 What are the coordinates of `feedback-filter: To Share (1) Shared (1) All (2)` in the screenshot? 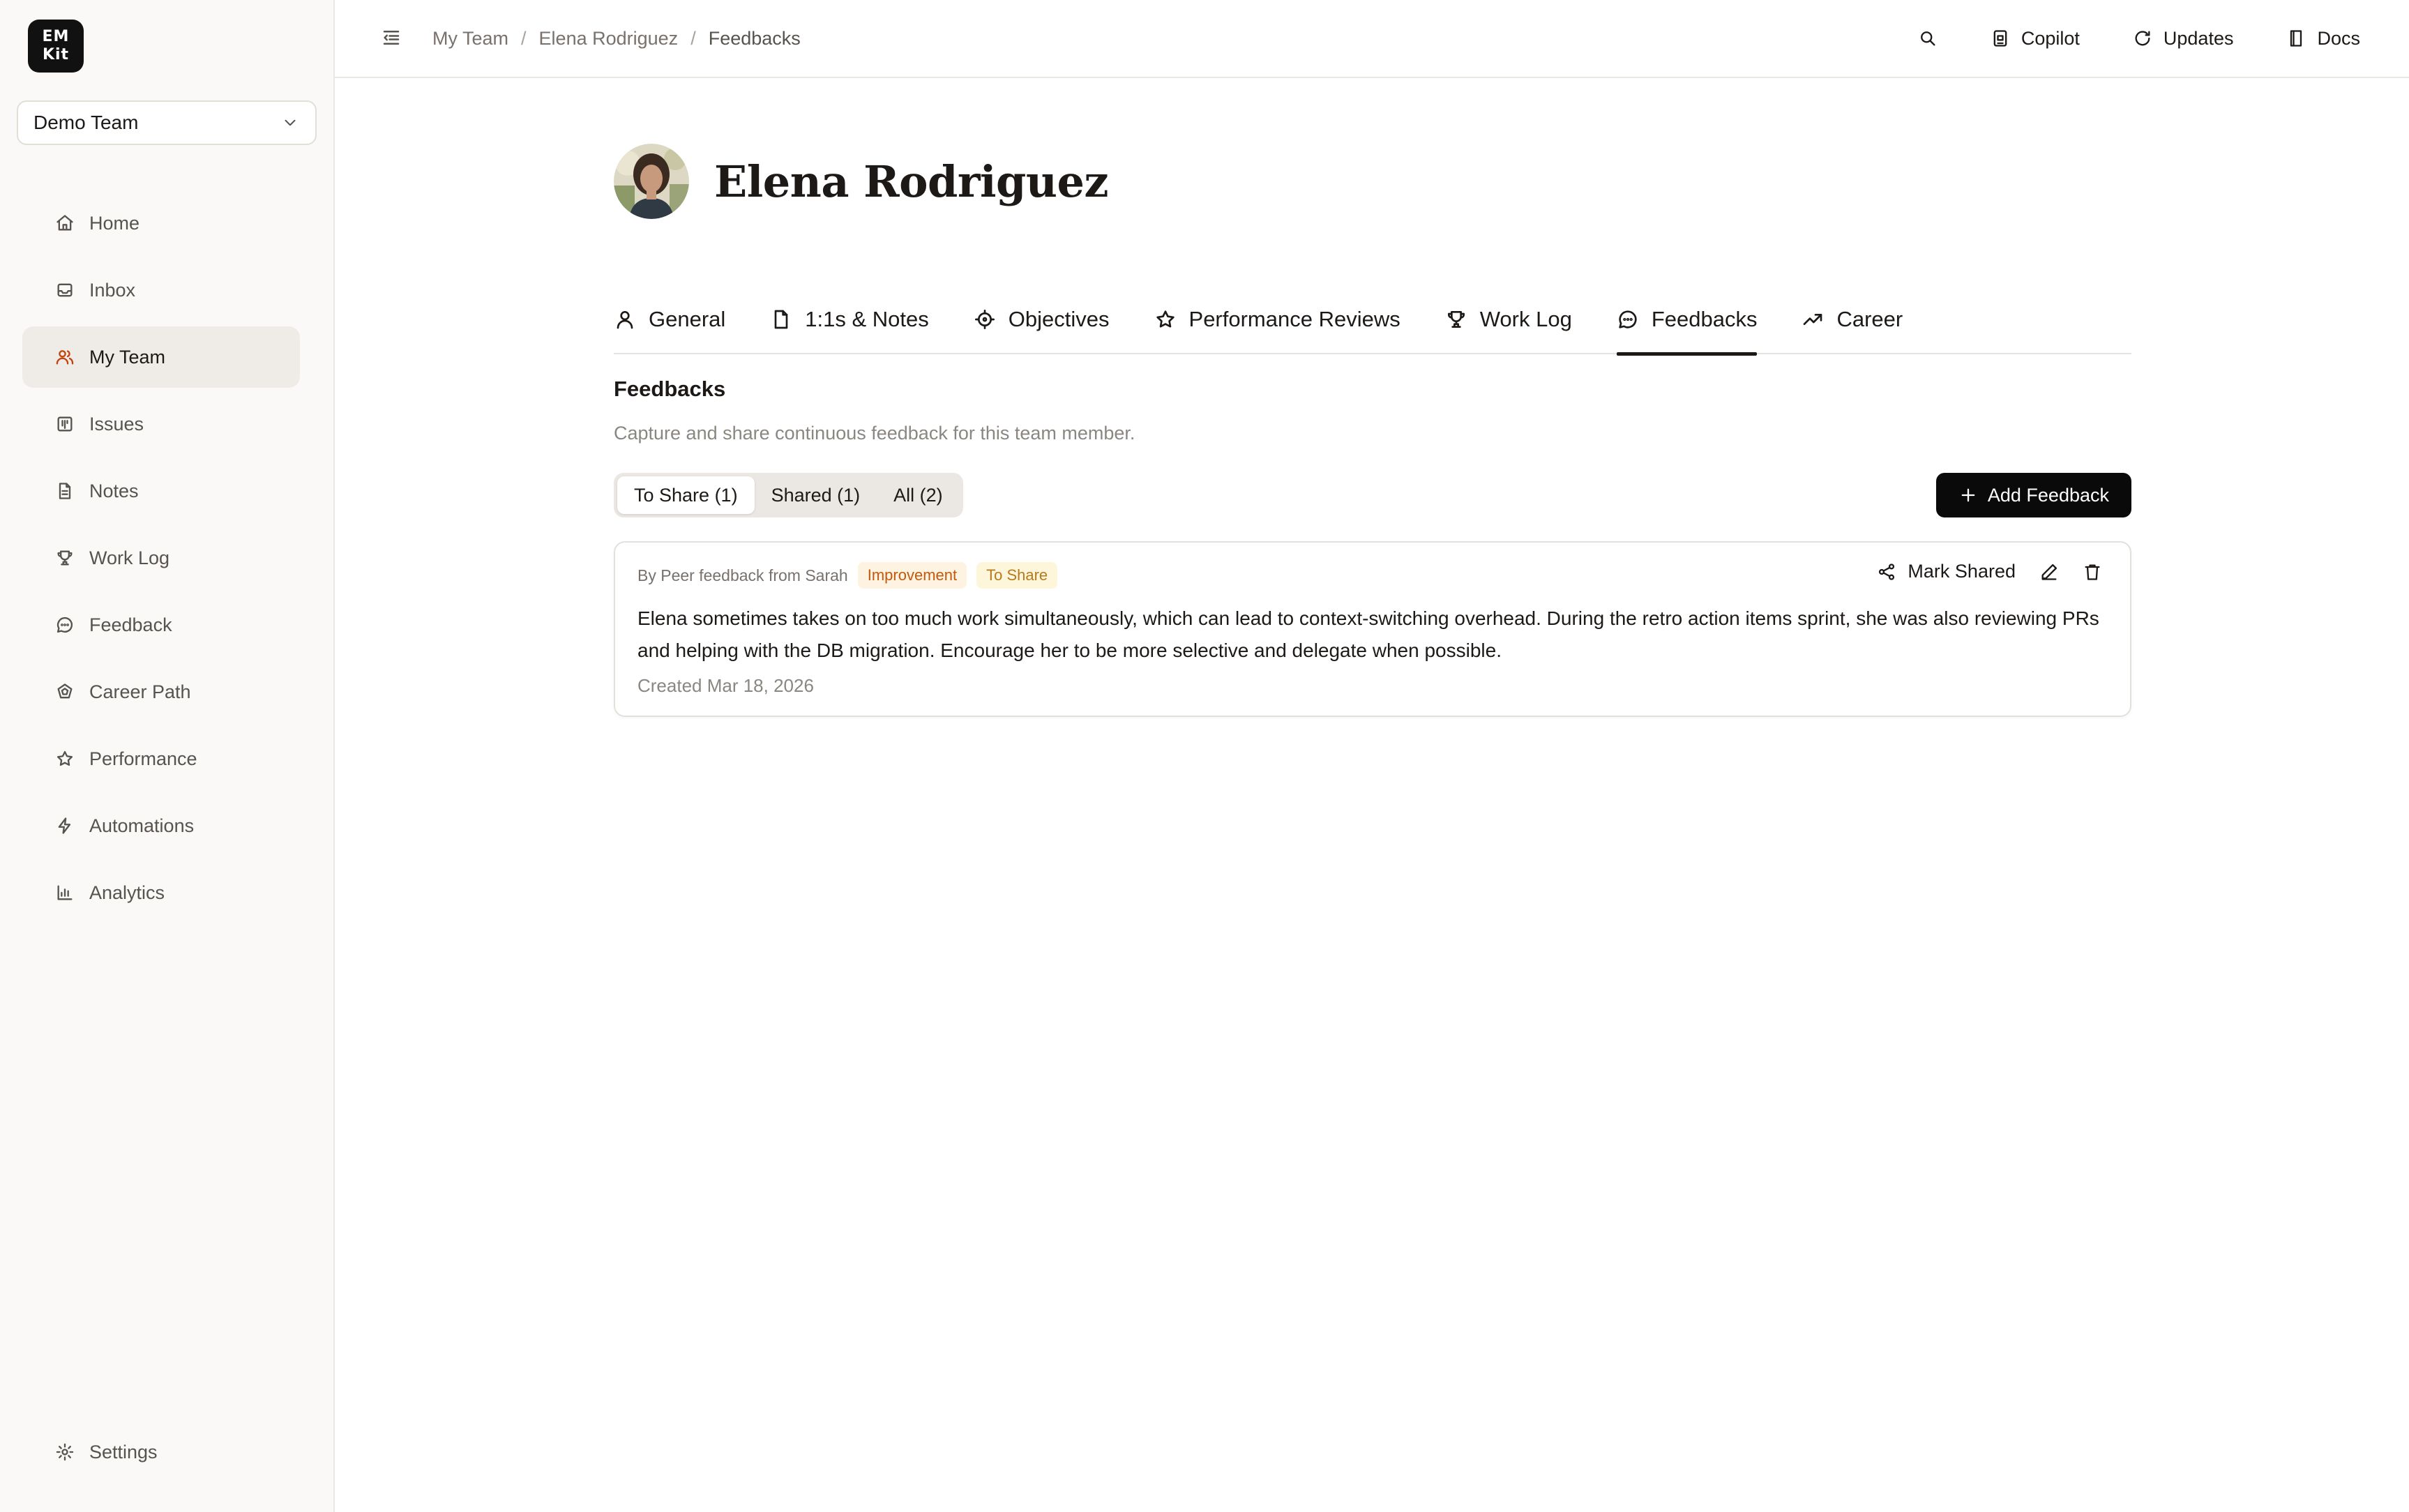 It's located at (788, 495).